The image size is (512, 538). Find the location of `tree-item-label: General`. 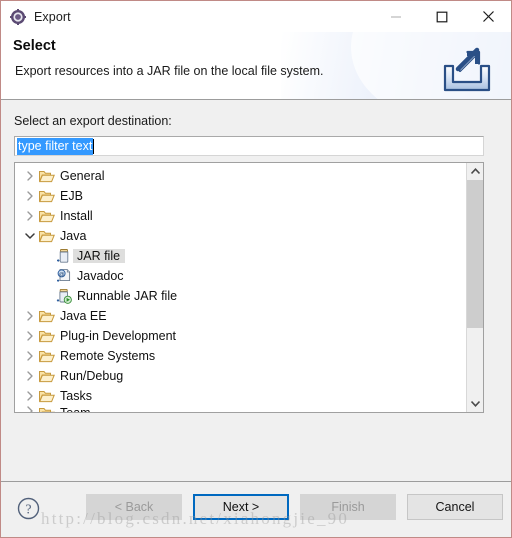

tree-item-label: General is located at coordinates (82, 176).